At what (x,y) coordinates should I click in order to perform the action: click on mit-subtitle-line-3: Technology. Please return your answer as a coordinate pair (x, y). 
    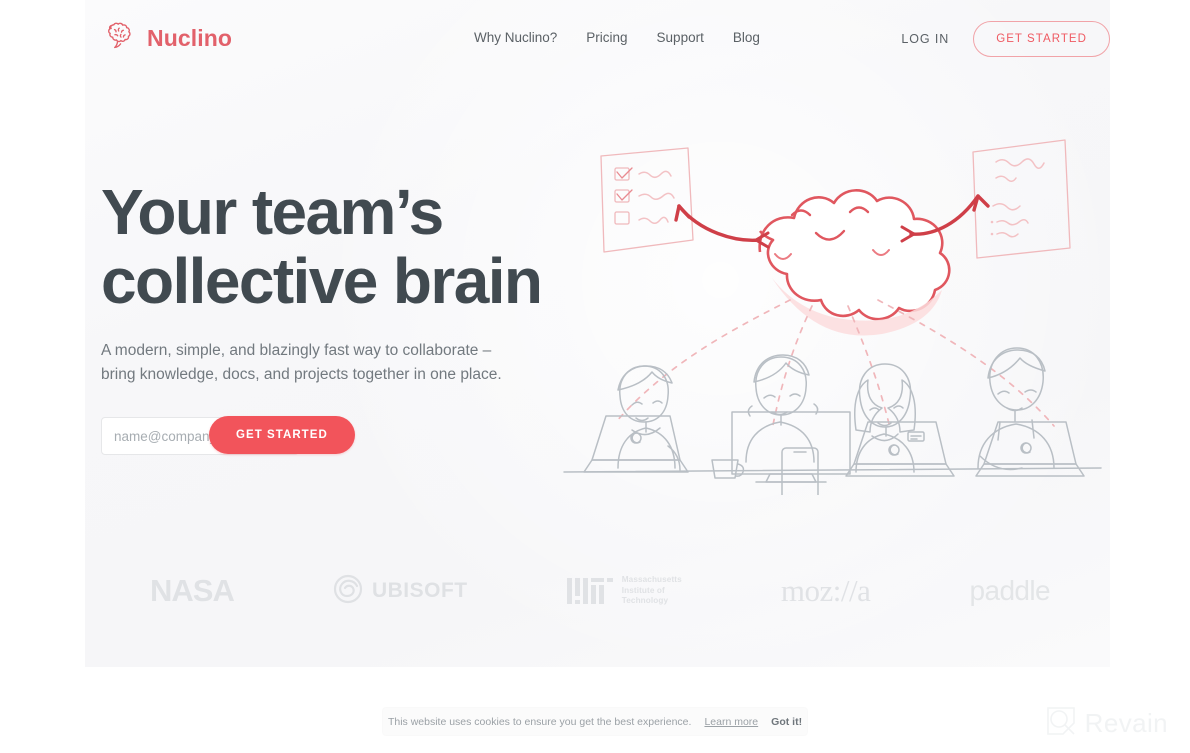
    Looking at the image, I should click on (645, 601).